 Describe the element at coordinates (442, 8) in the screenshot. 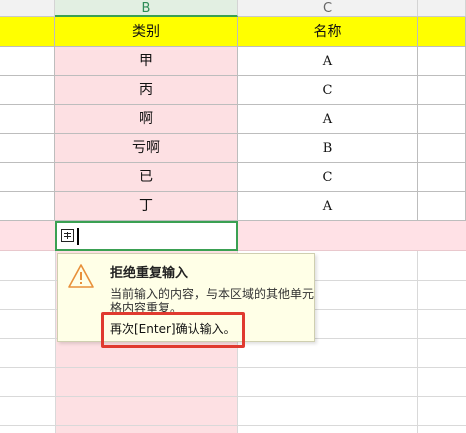

I see `column-header-d` at that location.